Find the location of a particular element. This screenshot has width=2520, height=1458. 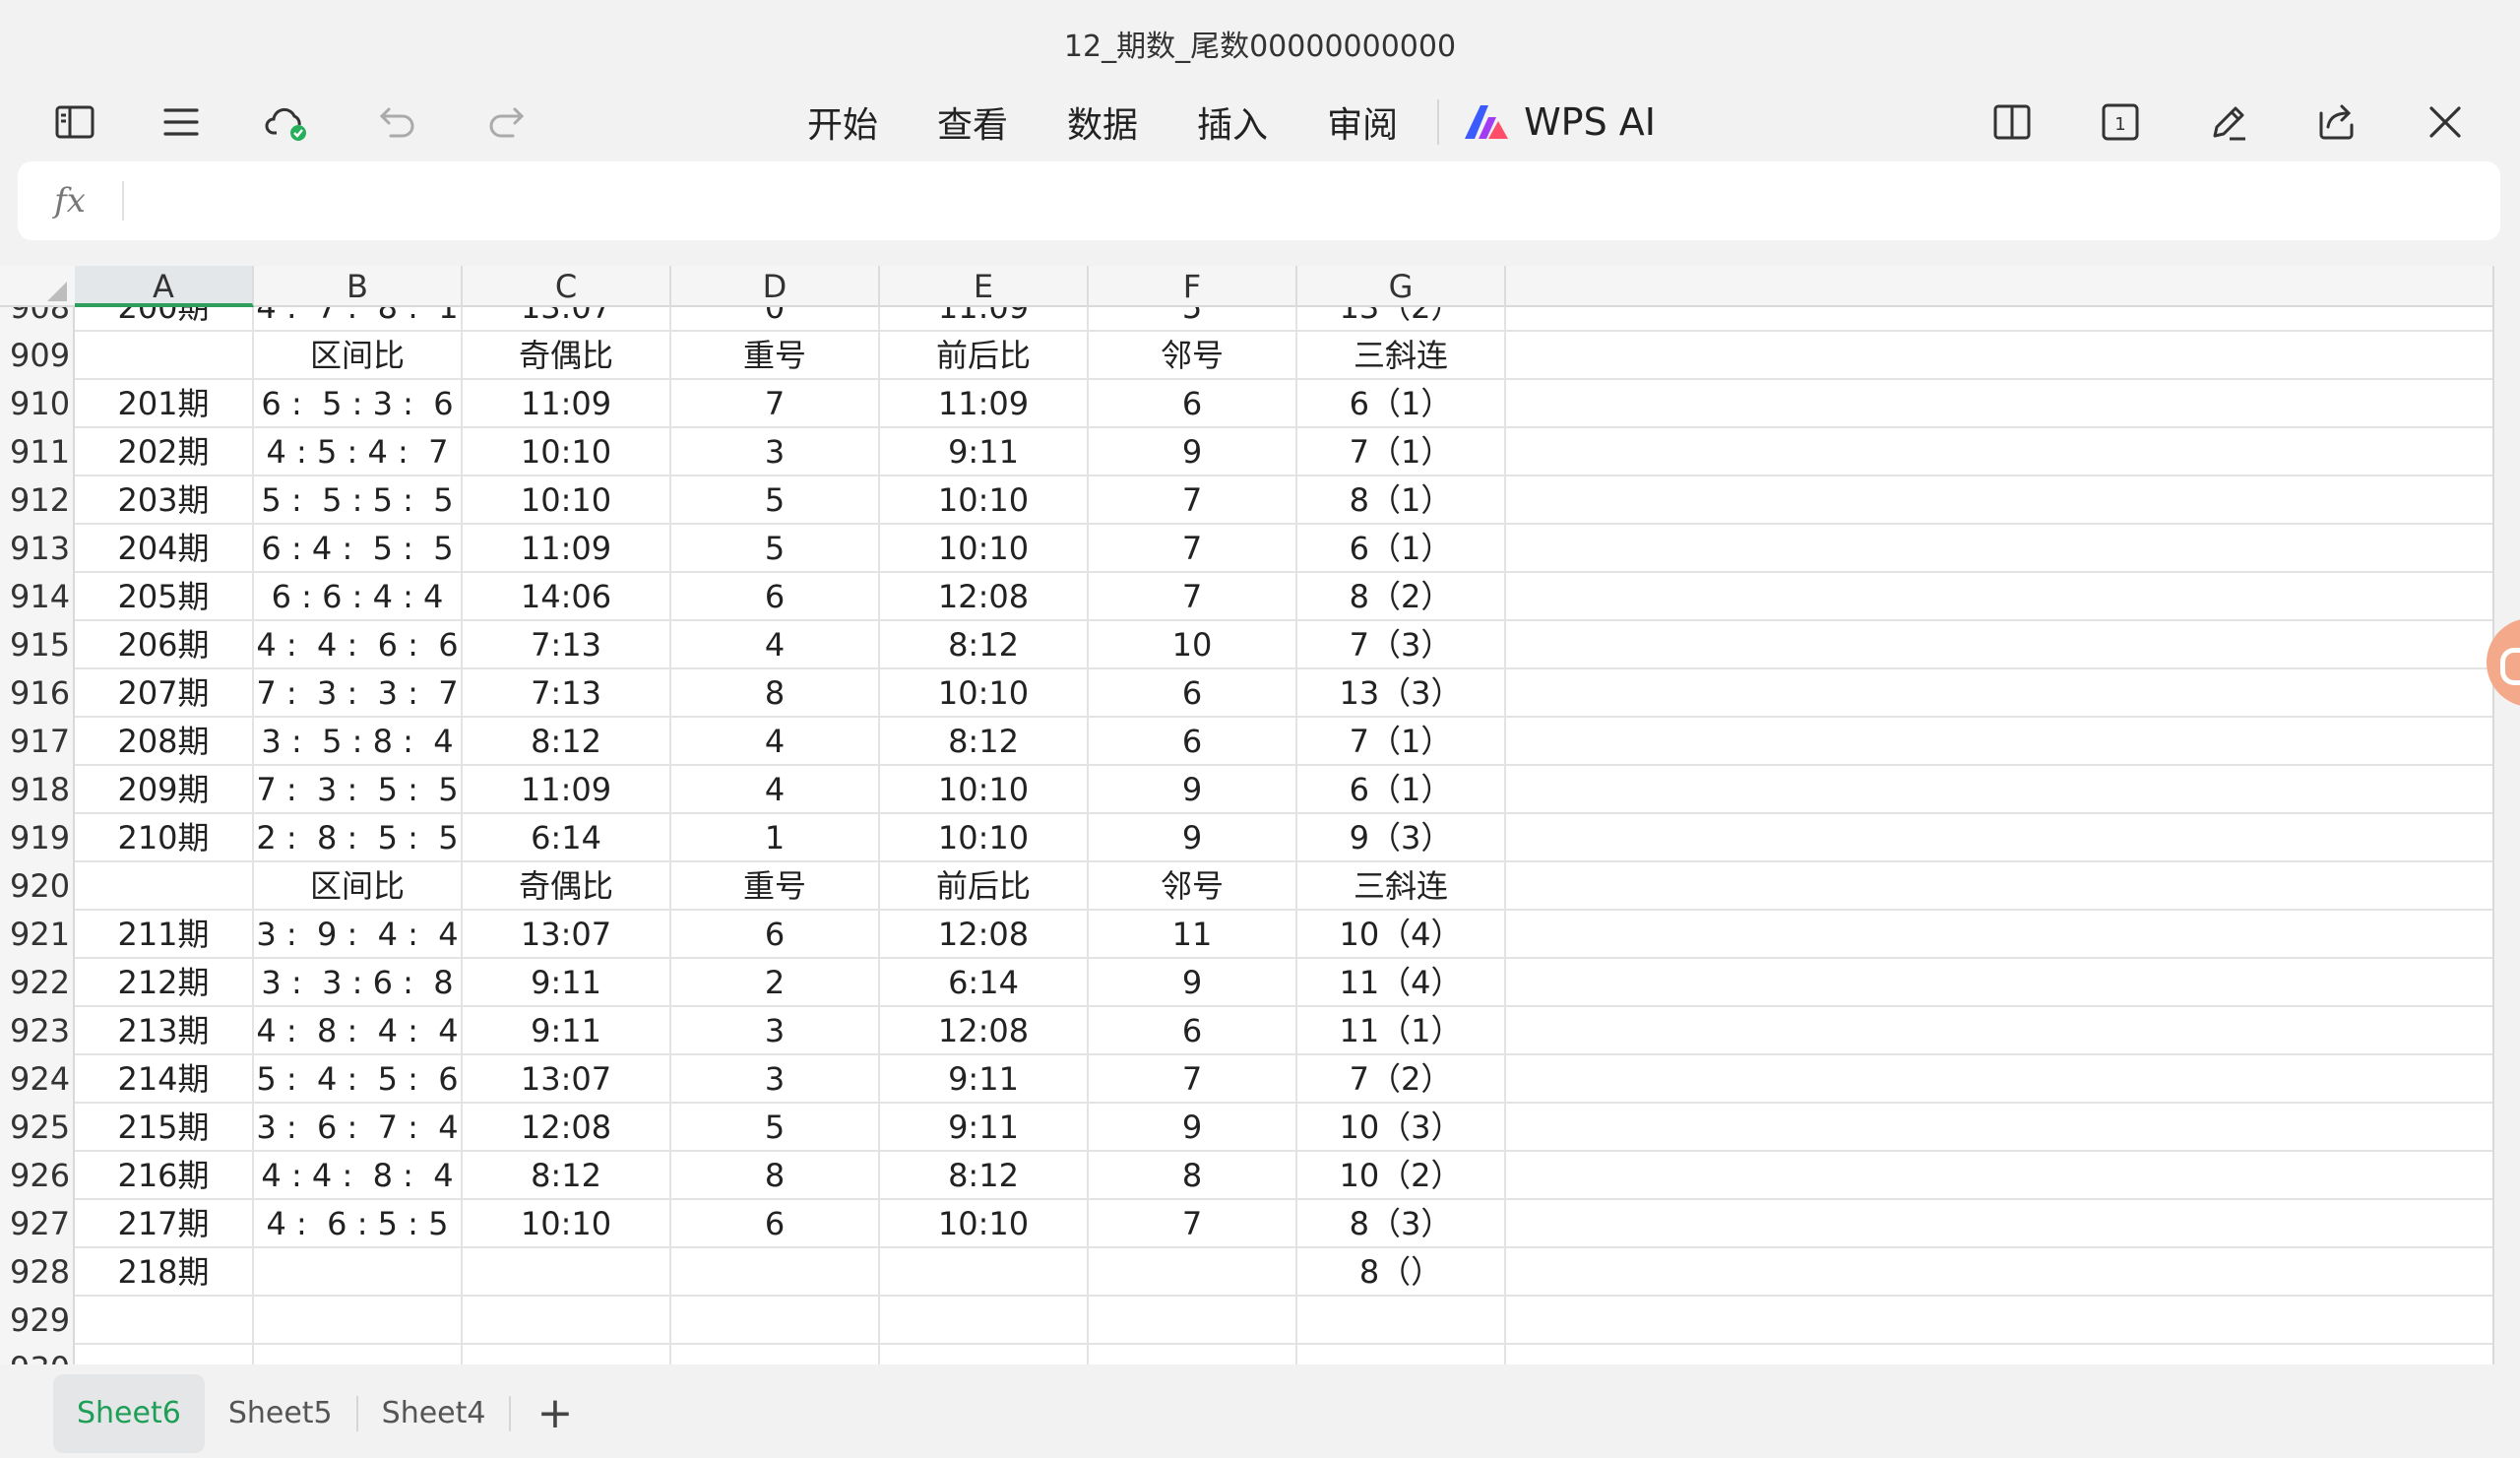

select-all-corner is located at coordinates (37, 286).